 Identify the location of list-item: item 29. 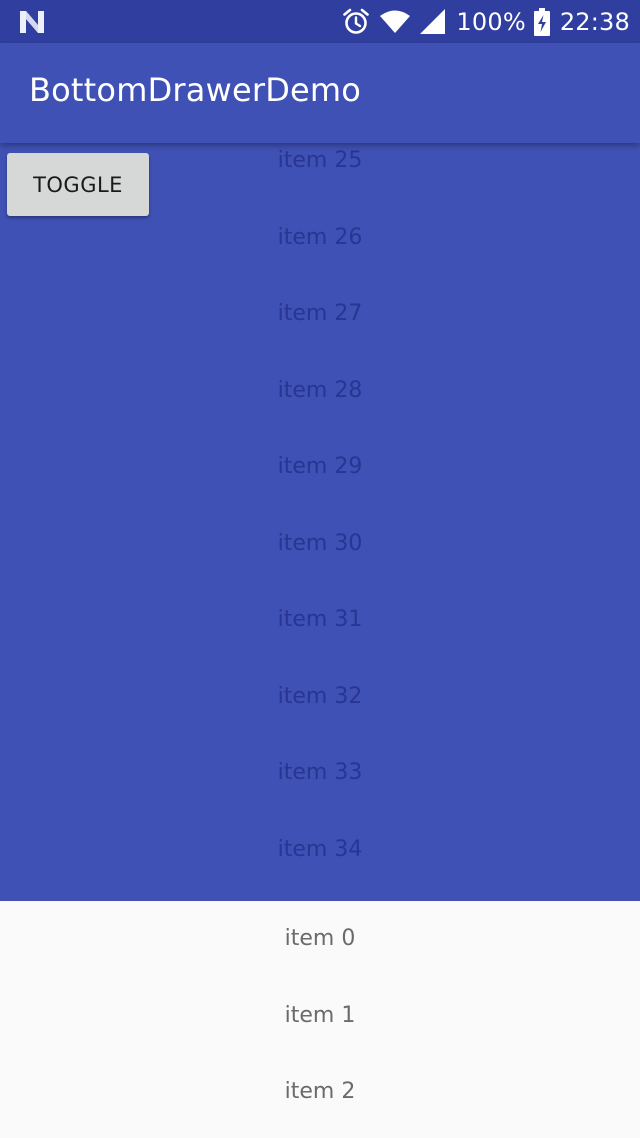
(320, 467).